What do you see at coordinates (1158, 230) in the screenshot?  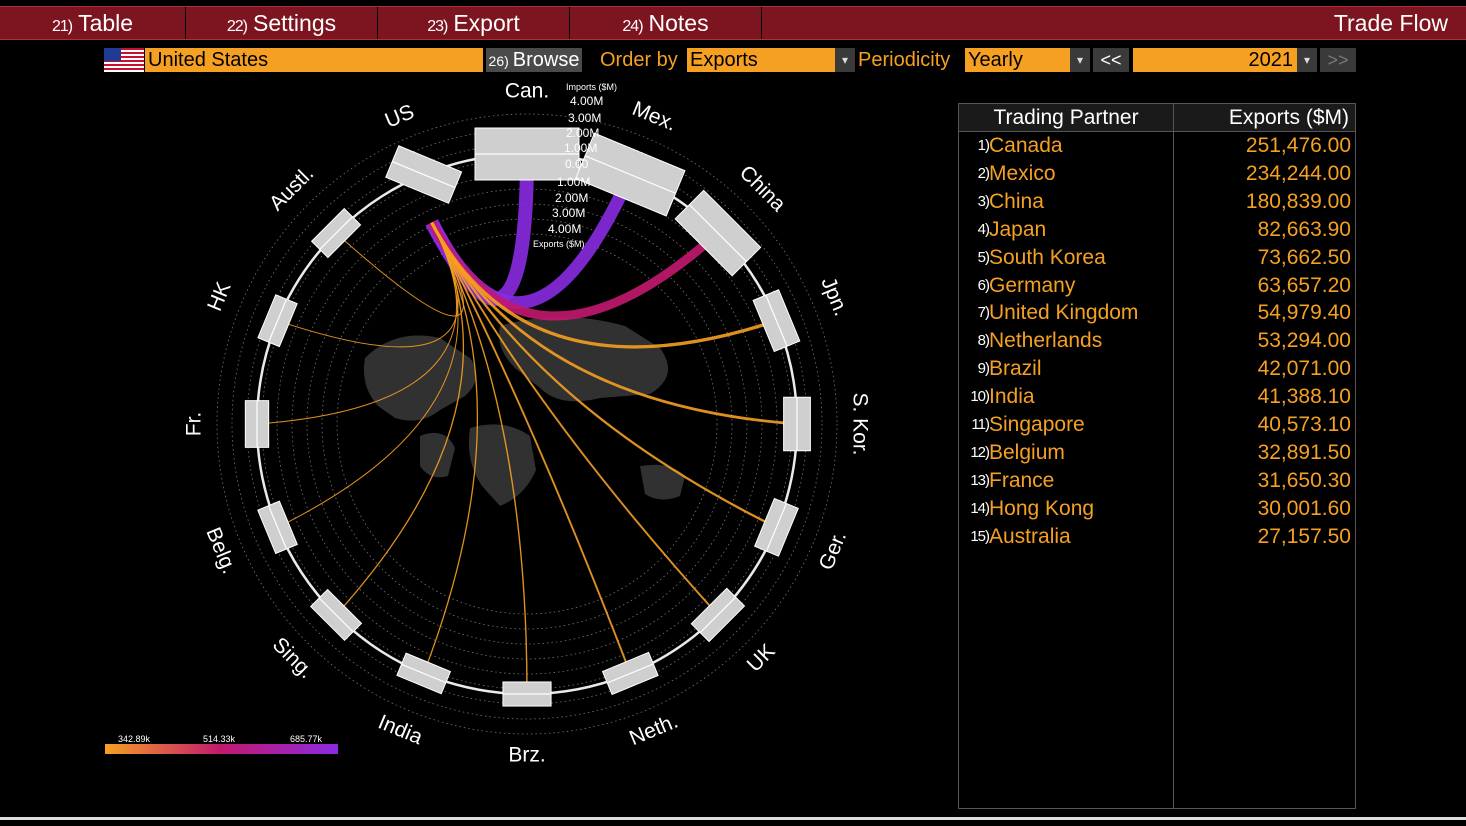 I see `table-row: 4) Japan 82,663.90` at bounding box center [1158, 230].